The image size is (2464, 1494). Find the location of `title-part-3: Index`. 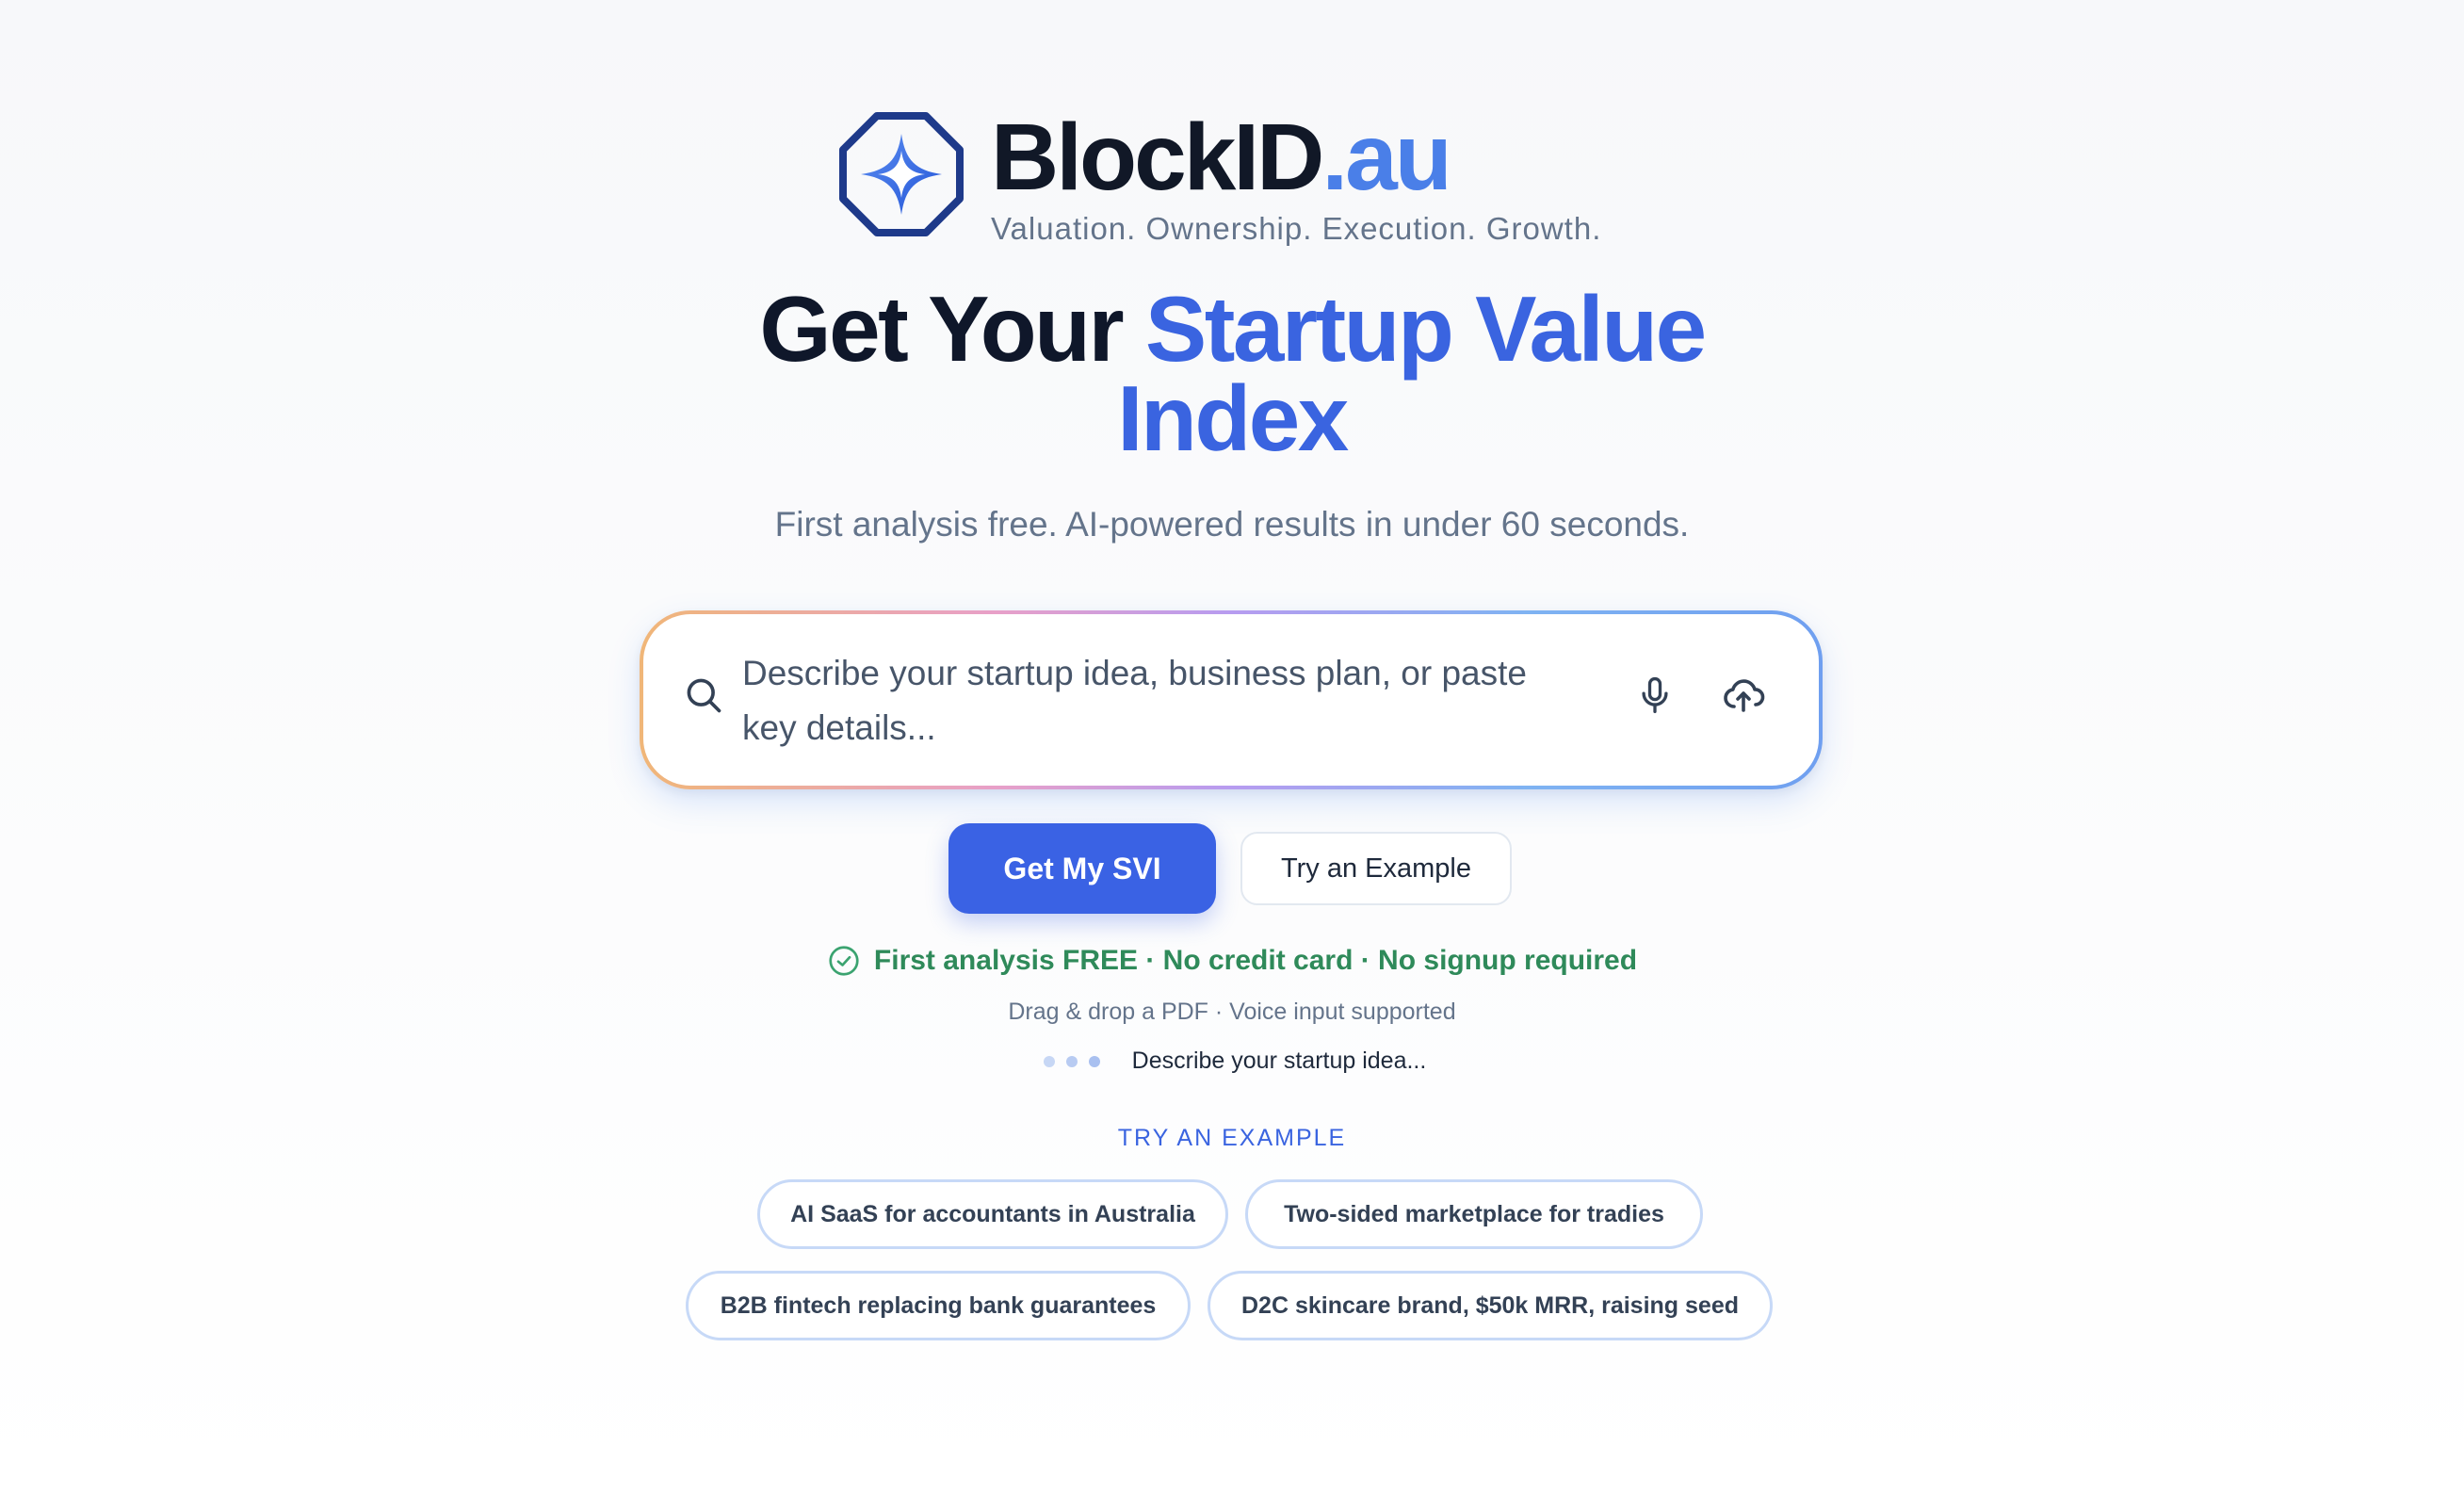

title-part-3: Index is located at coordinates (1233, 418).